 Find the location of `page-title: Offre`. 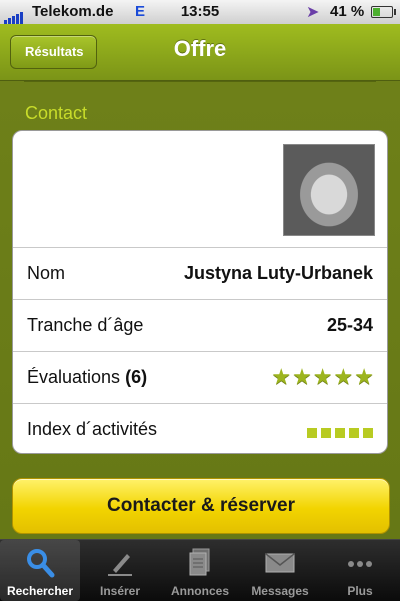

page-title: Offre is located at coordinates (200, 48).